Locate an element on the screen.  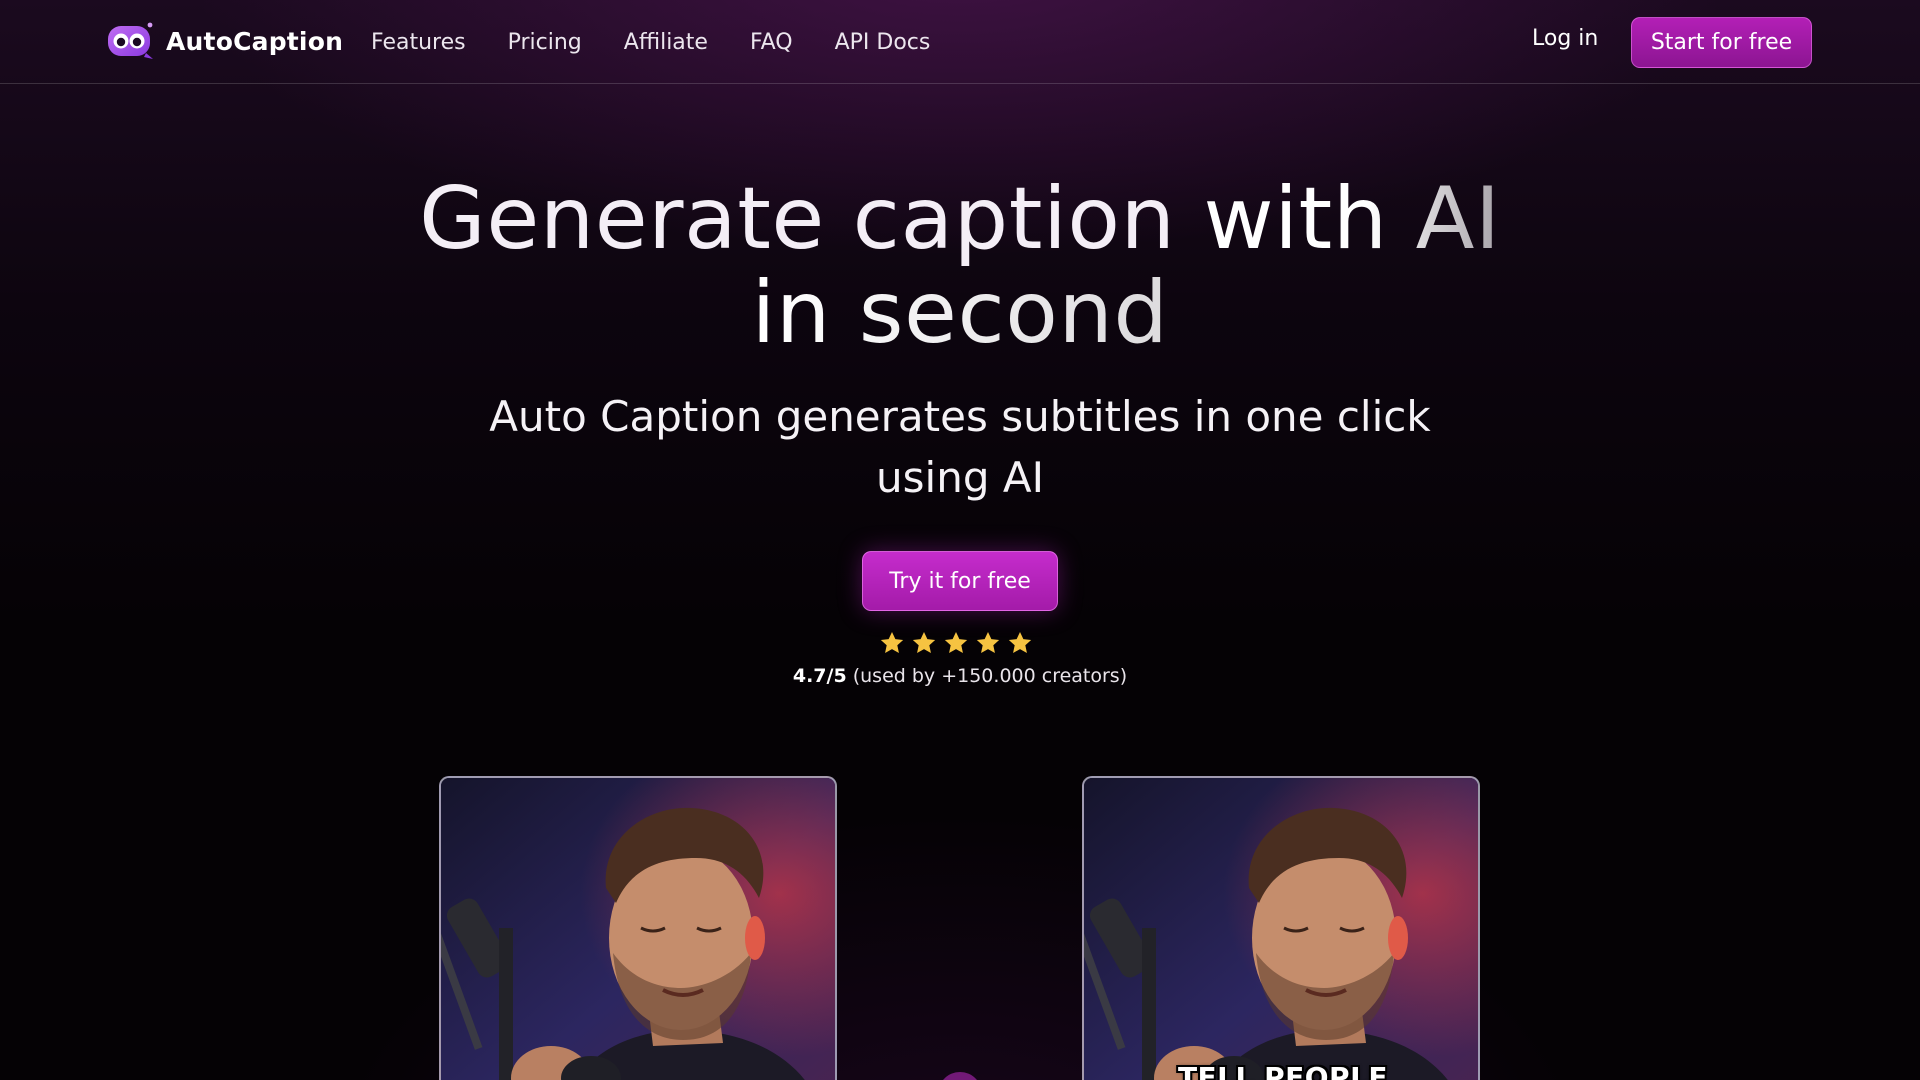
try-it-for-free-button: Try it for free is located at coordinates (960, 581).